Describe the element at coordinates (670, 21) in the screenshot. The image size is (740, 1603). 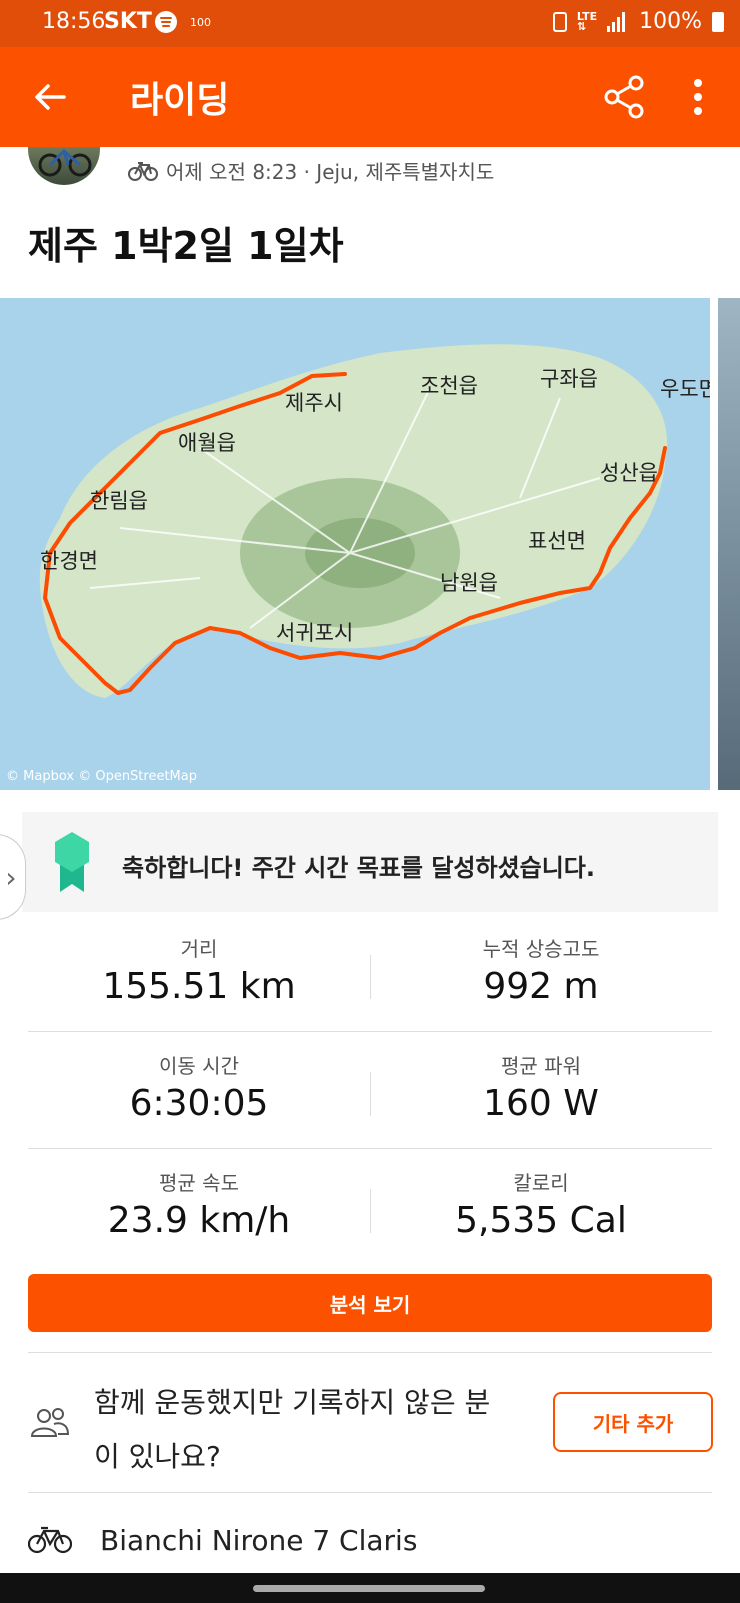
I see `battery-percent: 100%` at that location.